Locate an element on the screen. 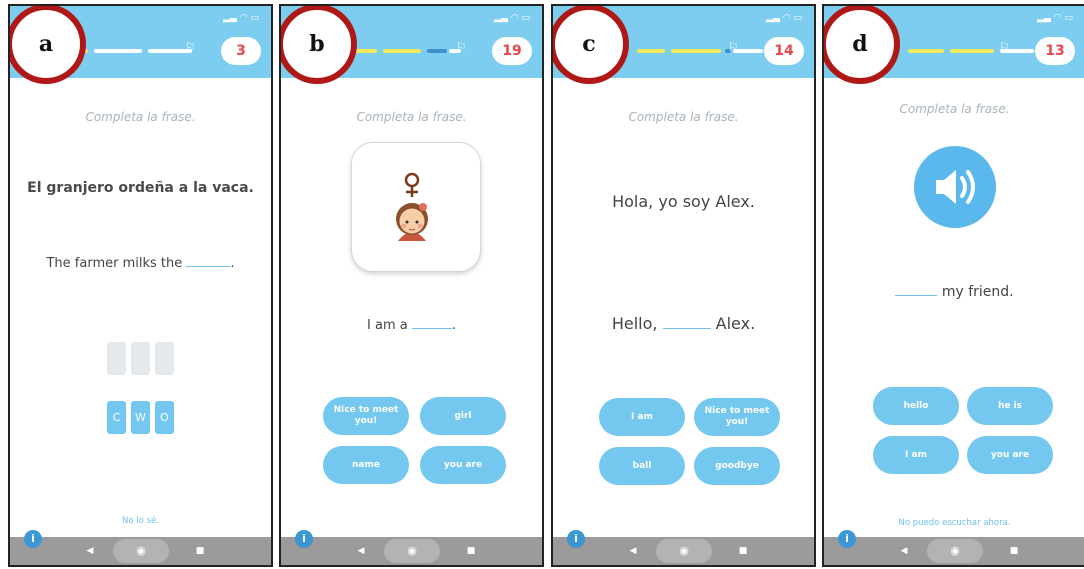 The width and height of the screenshot is (1084, 569). panel-label: b is located at coordinates (319, 45).